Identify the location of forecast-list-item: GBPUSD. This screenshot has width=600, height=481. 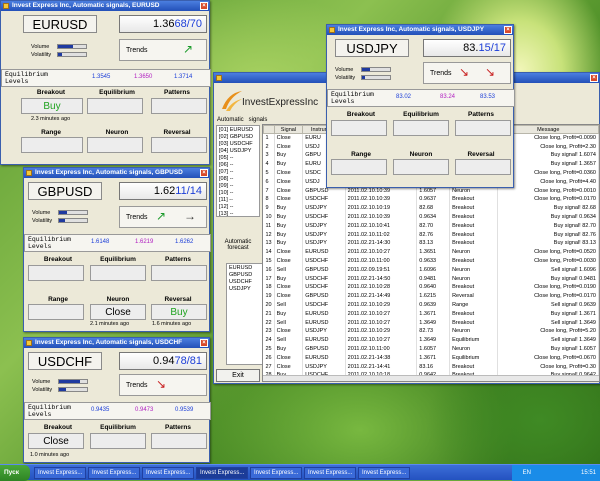
(245, 275).